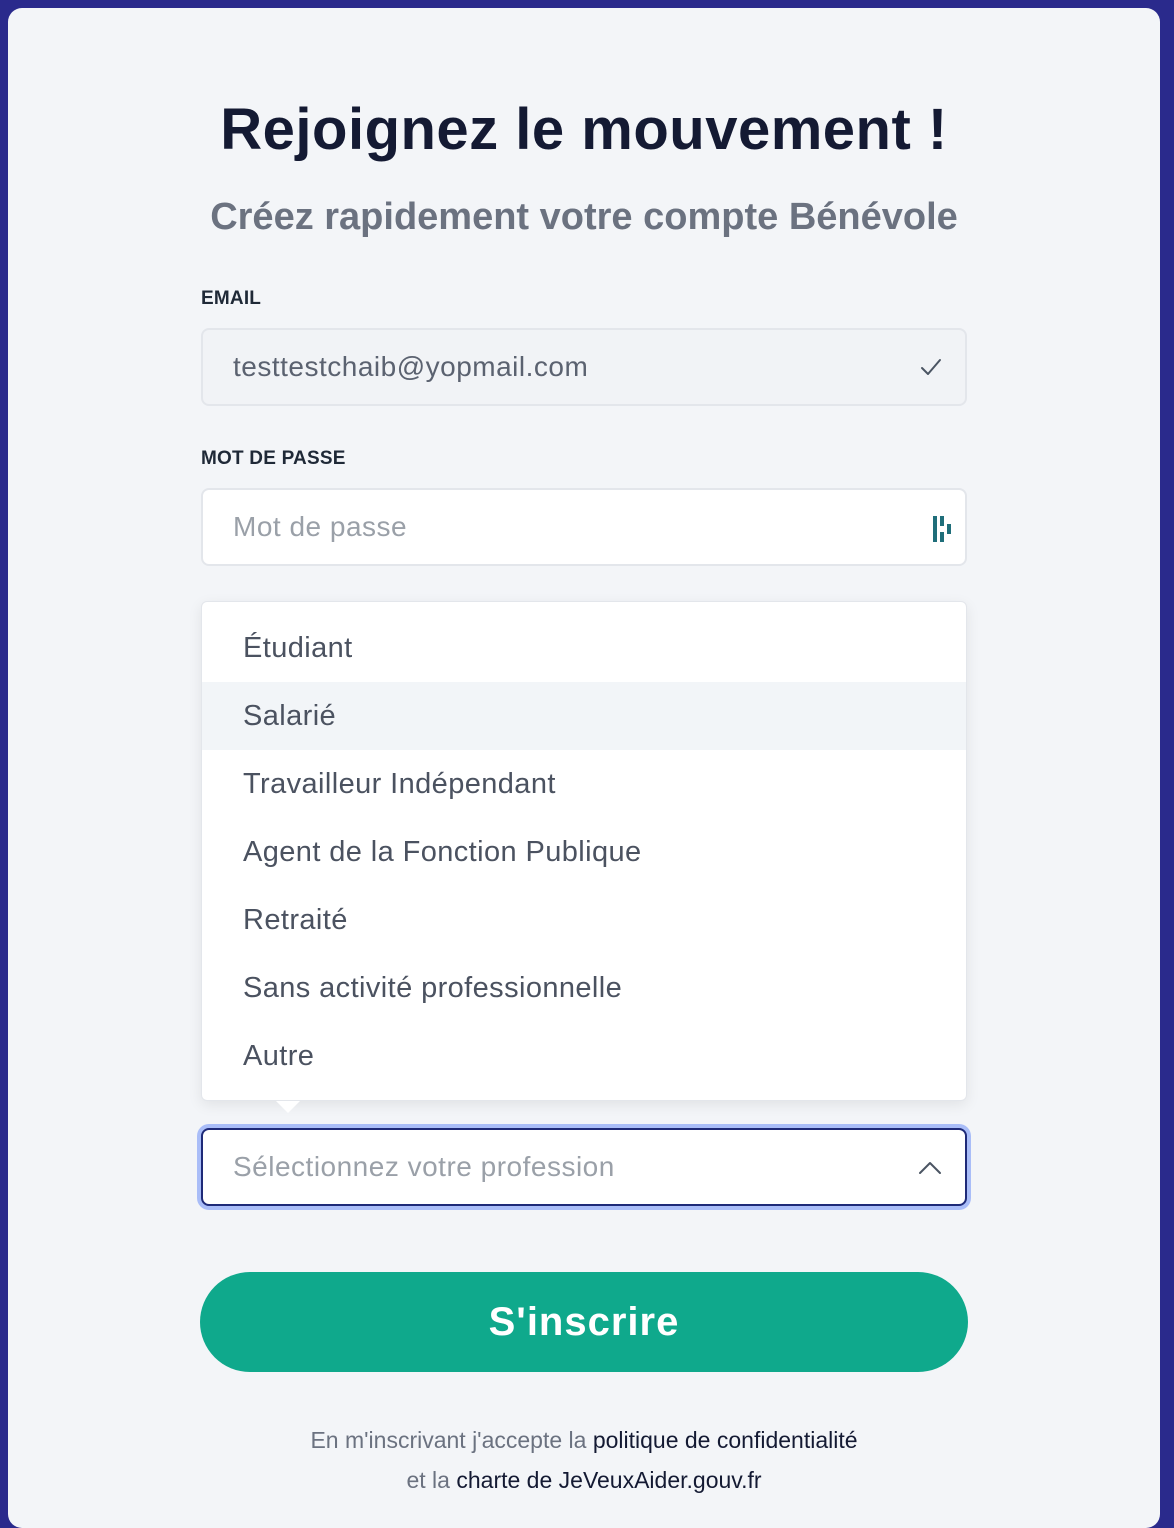 This screenshot has width=1174, height=1528. I want to click on password-placeholder: Mot de passe, so click(320, 526).